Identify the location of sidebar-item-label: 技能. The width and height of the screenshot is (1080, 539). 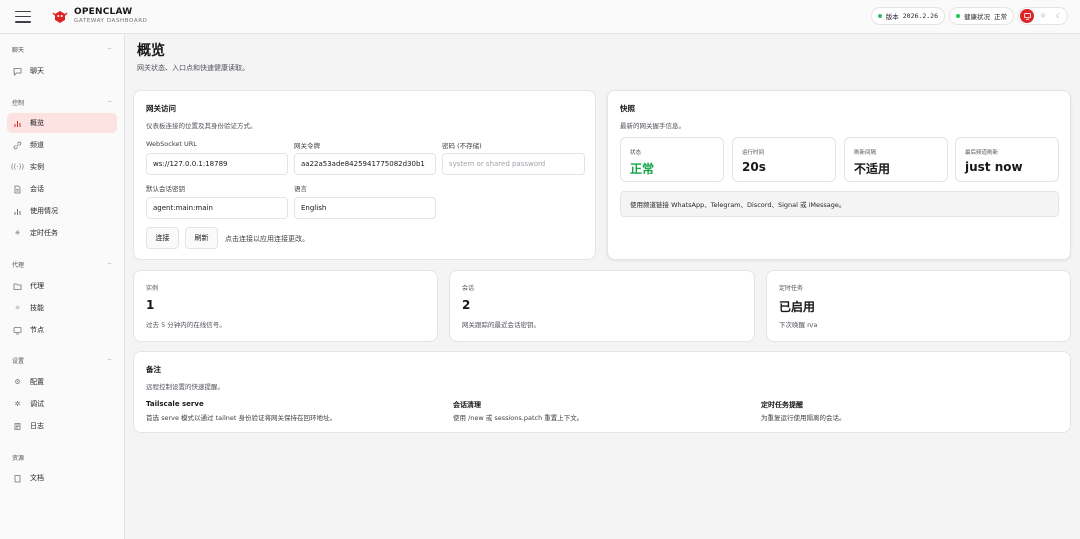
(37, 308).